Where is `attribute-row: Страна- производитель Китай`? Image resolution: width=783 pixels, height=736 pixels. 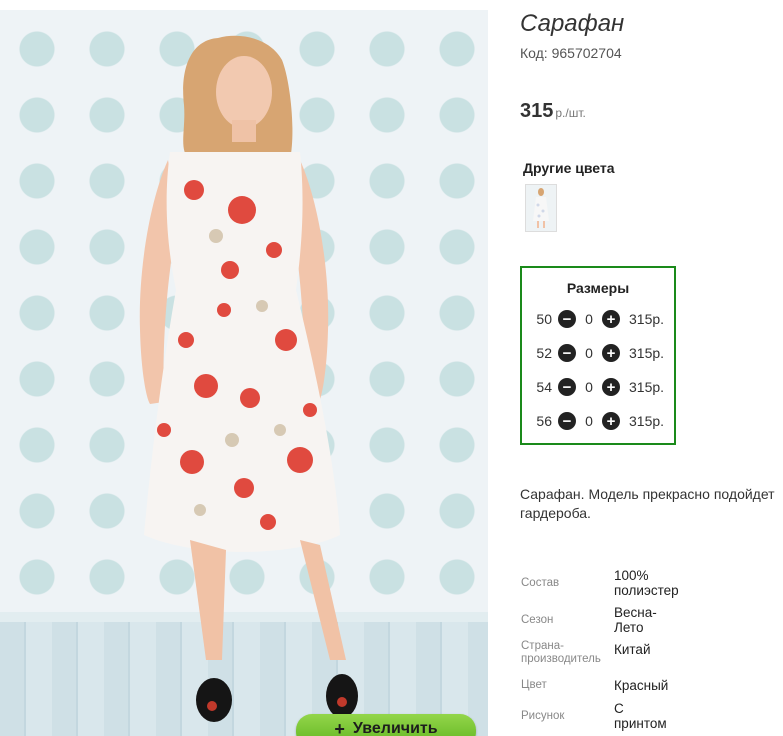
attribute-row: Страна- производитель Китай is located at coordinates (608, 653).